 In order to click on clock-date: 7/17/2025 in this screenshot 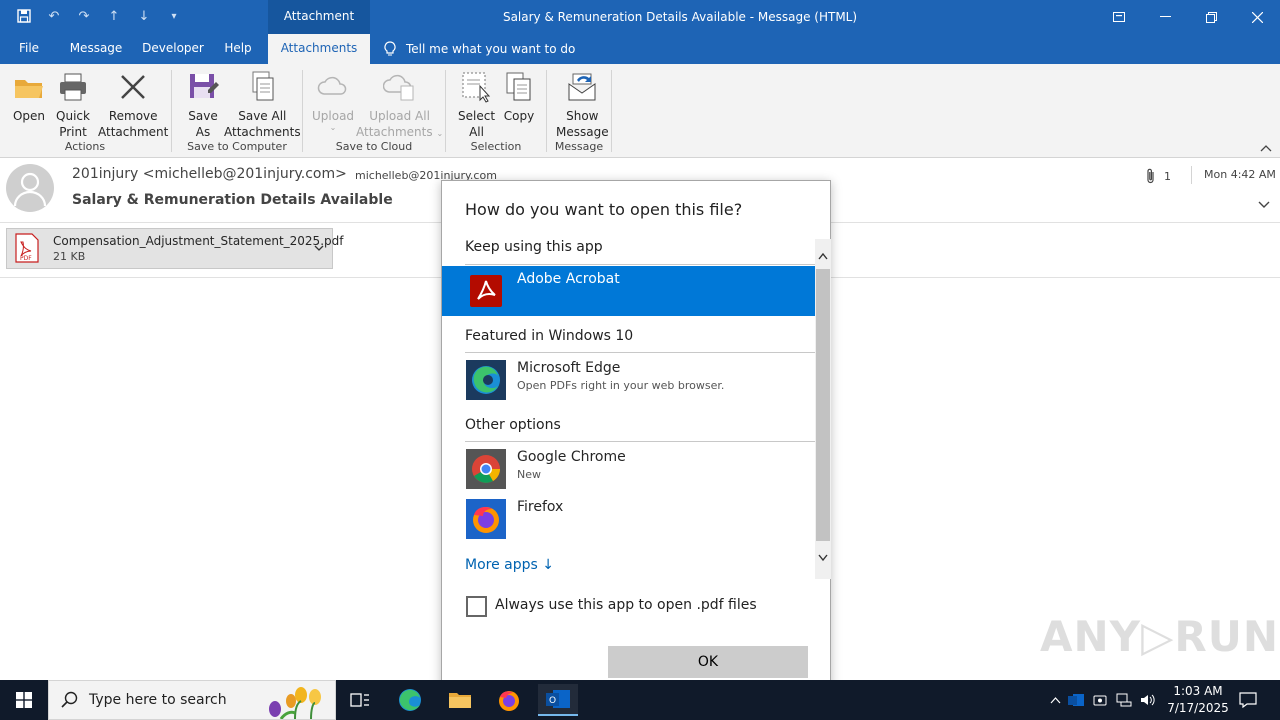, I will do `click(1198, 708)`.